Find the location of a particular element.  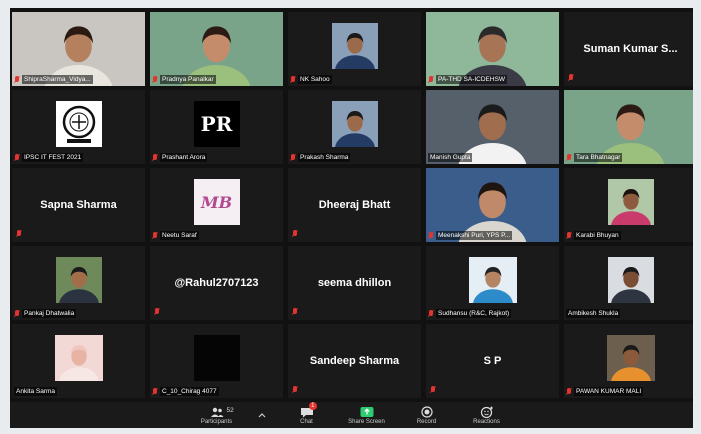

participant-tile: PR Prashant Arora is located at coordinates (216, 127).